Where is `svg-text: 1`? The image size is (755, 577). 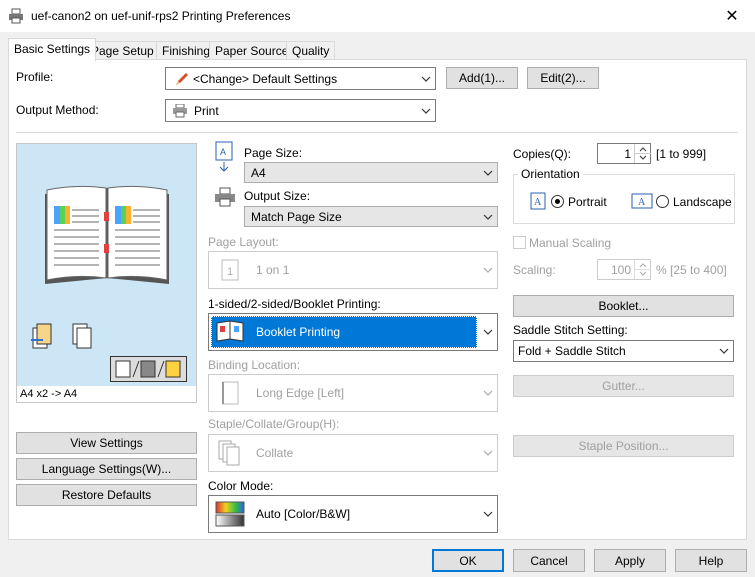
svg-text: 1 is located at coordinates (230, 272).